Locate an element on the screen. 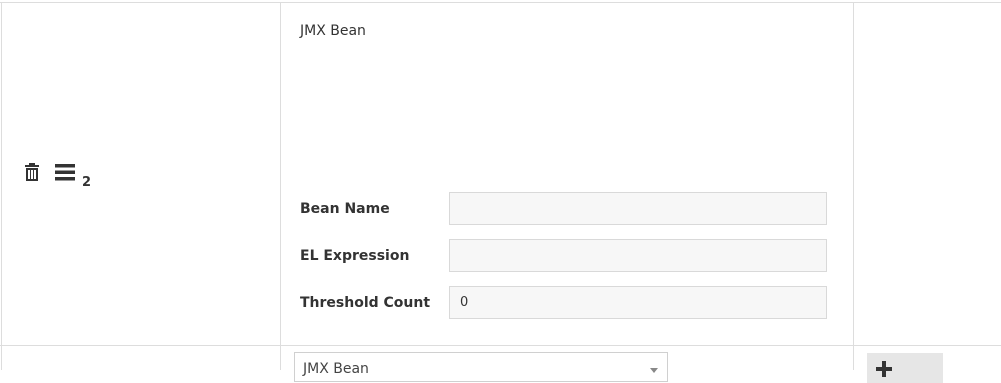  table-top-border is located at coordinates (500, 2).